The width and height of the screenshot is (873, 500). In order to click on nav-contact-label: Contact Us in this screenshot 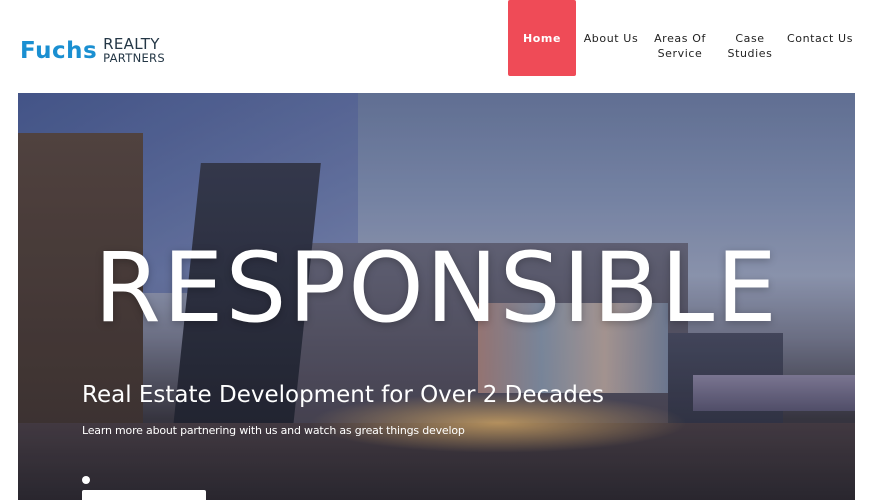, I will do `click(820, 38)`.